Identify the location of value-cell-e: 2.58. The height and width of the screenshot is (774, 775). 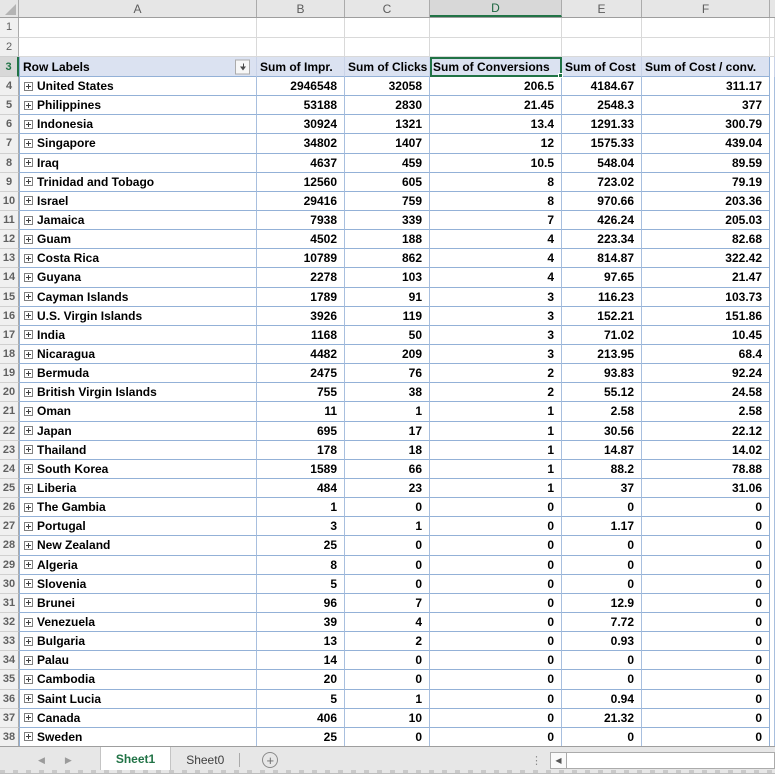
(602, 412).